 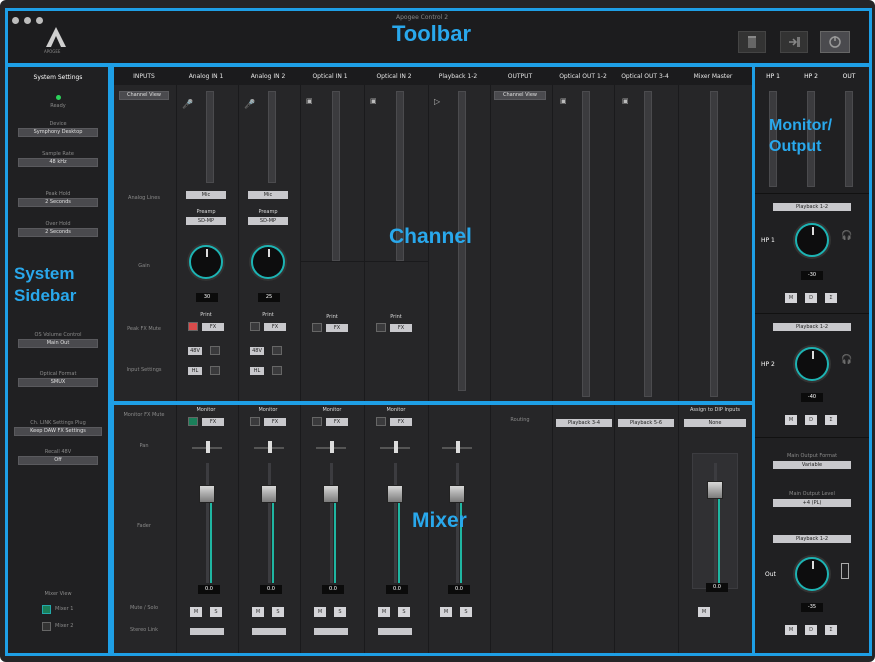 I want to click on out-sum-button: Σ, so click(x=831, y=630).